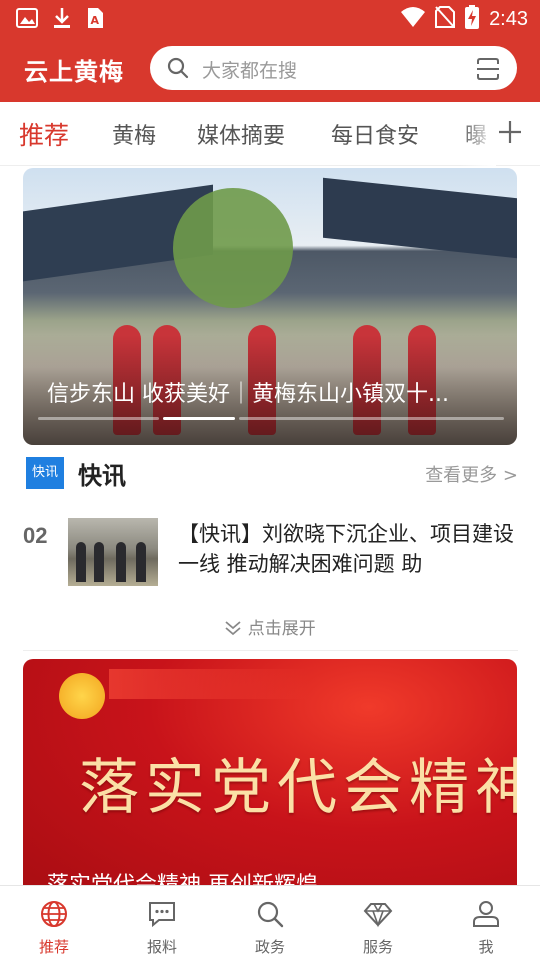 This screenshot has height=960, width=540. I want to click on chat-icon, so click(162, 914).